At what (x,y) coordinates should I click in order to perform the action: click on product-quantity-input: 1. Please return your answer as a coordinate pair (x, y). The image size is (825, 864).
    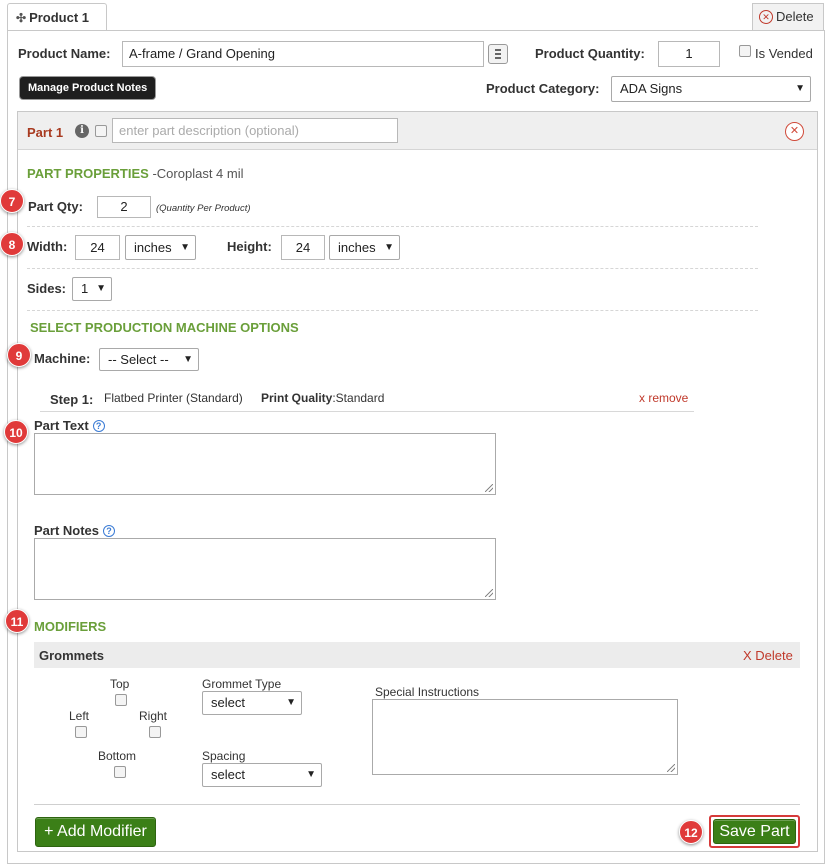
    Looking at the image, I should click on (689, 54).